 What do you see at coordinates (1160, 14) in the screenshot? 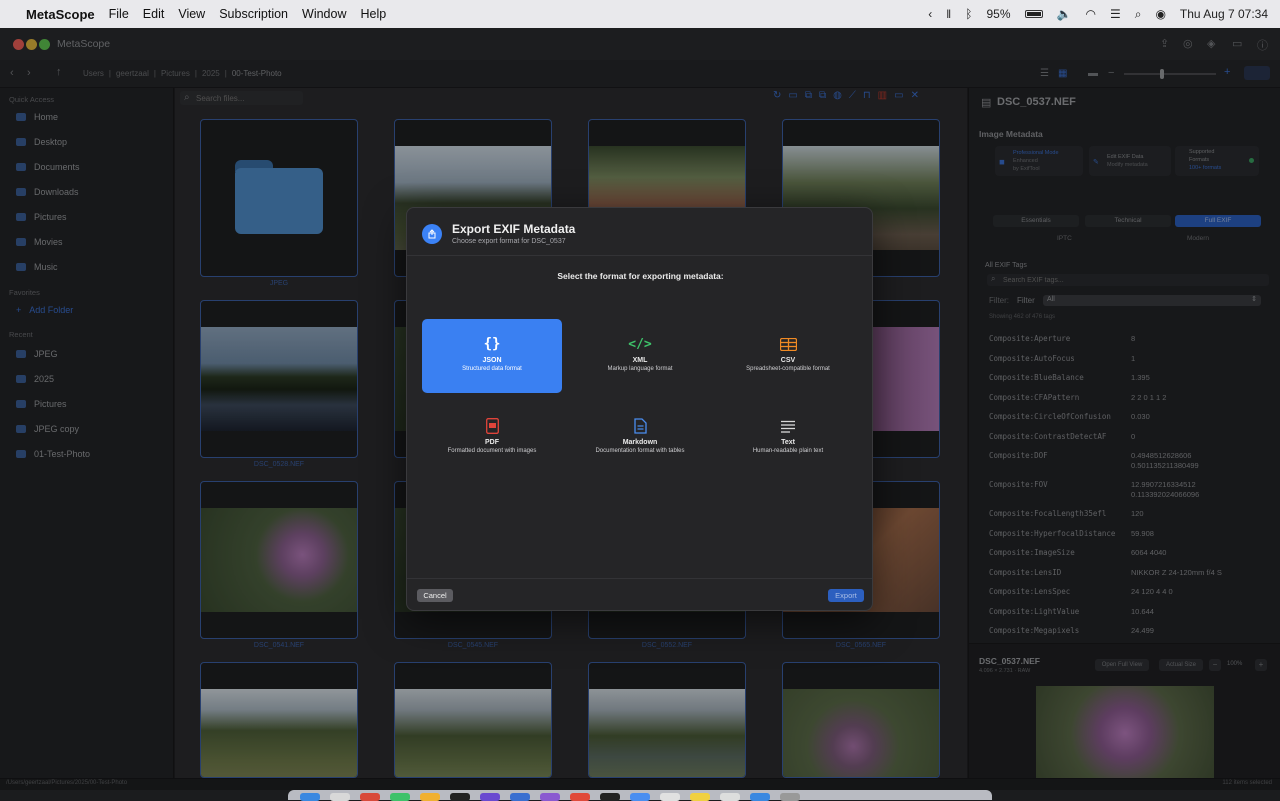
I see `user-icon: ◉` at bounding box center [1160, 14].